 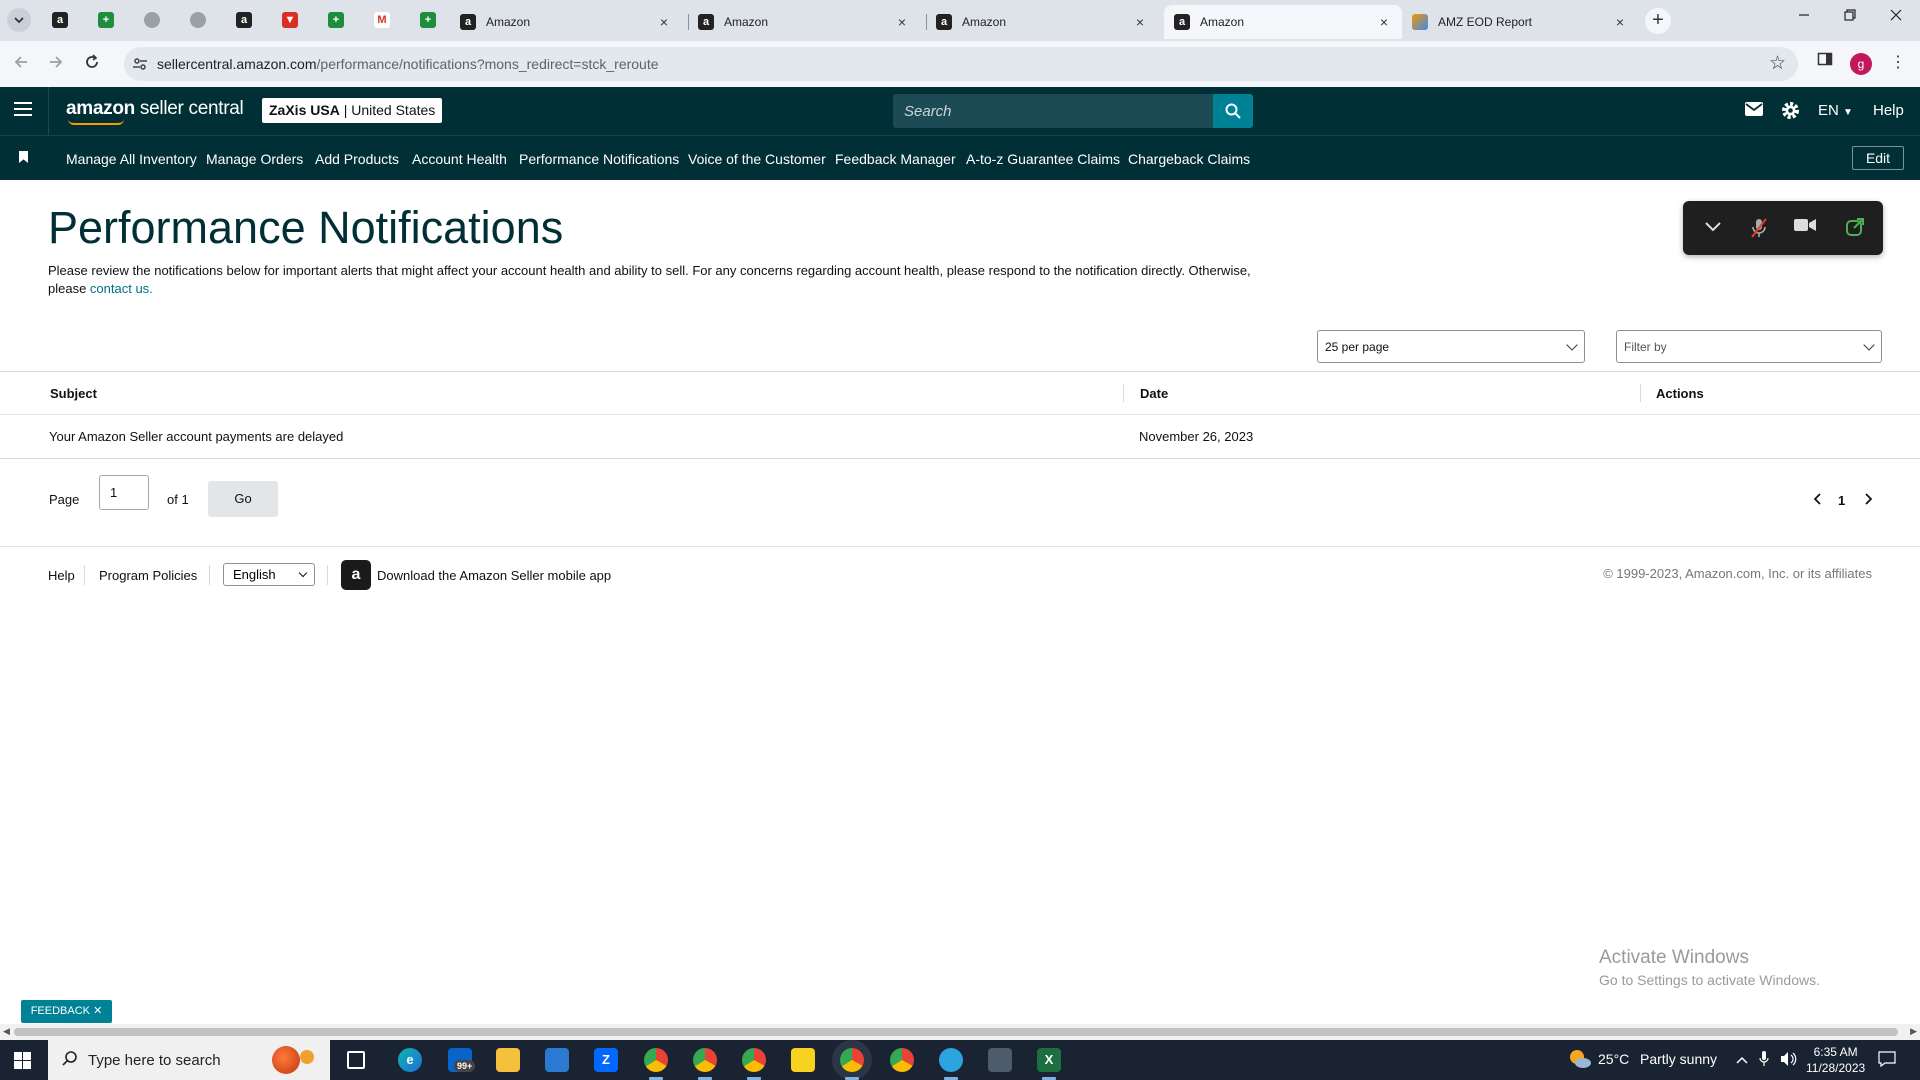 I want to click on chrome-profile-3-icon, so click(x=902, y=1060).